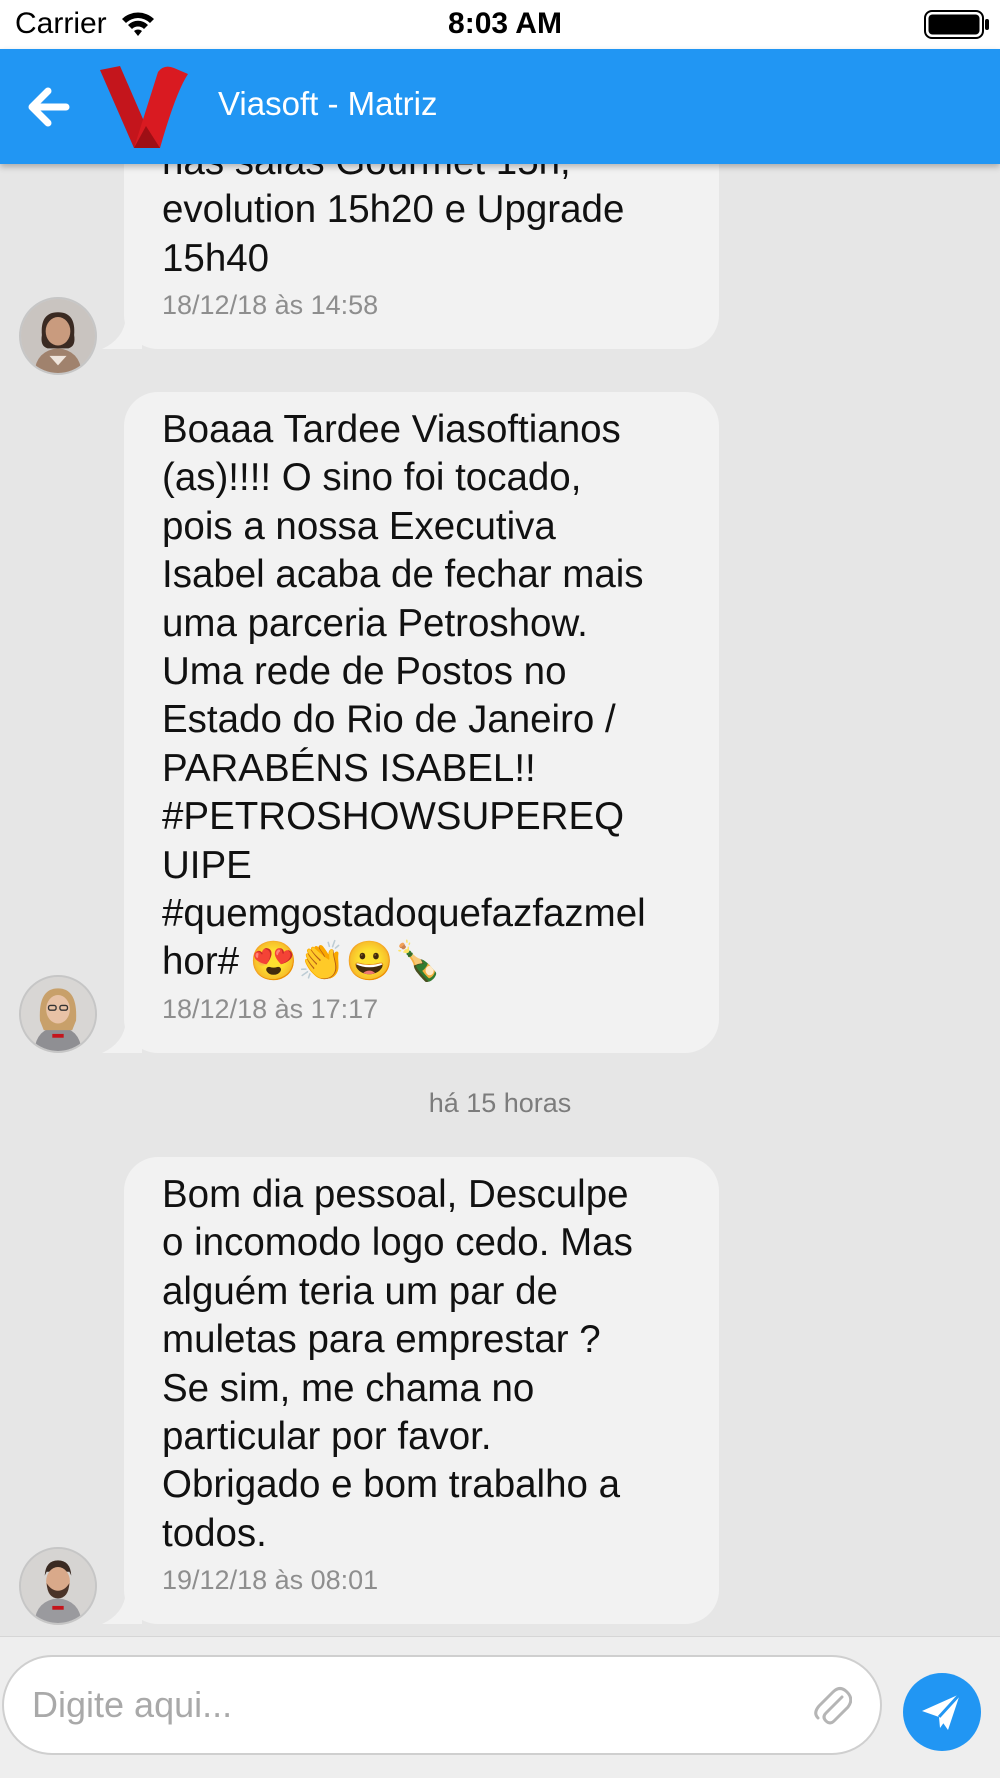 The height and width of the screenshot is (1778, 1000). Describe the element at coordinates (500, 106) in the screenshot. I see `header-bar: Viasoft - Matriz` at that location.